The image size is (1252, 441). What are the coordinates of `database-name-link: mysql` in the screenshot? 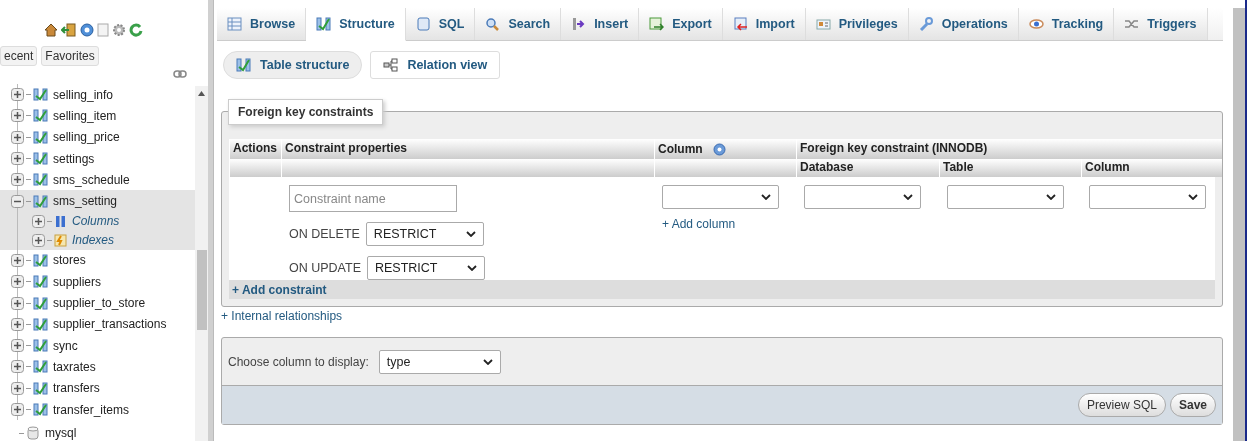 It's located at (61, 433).